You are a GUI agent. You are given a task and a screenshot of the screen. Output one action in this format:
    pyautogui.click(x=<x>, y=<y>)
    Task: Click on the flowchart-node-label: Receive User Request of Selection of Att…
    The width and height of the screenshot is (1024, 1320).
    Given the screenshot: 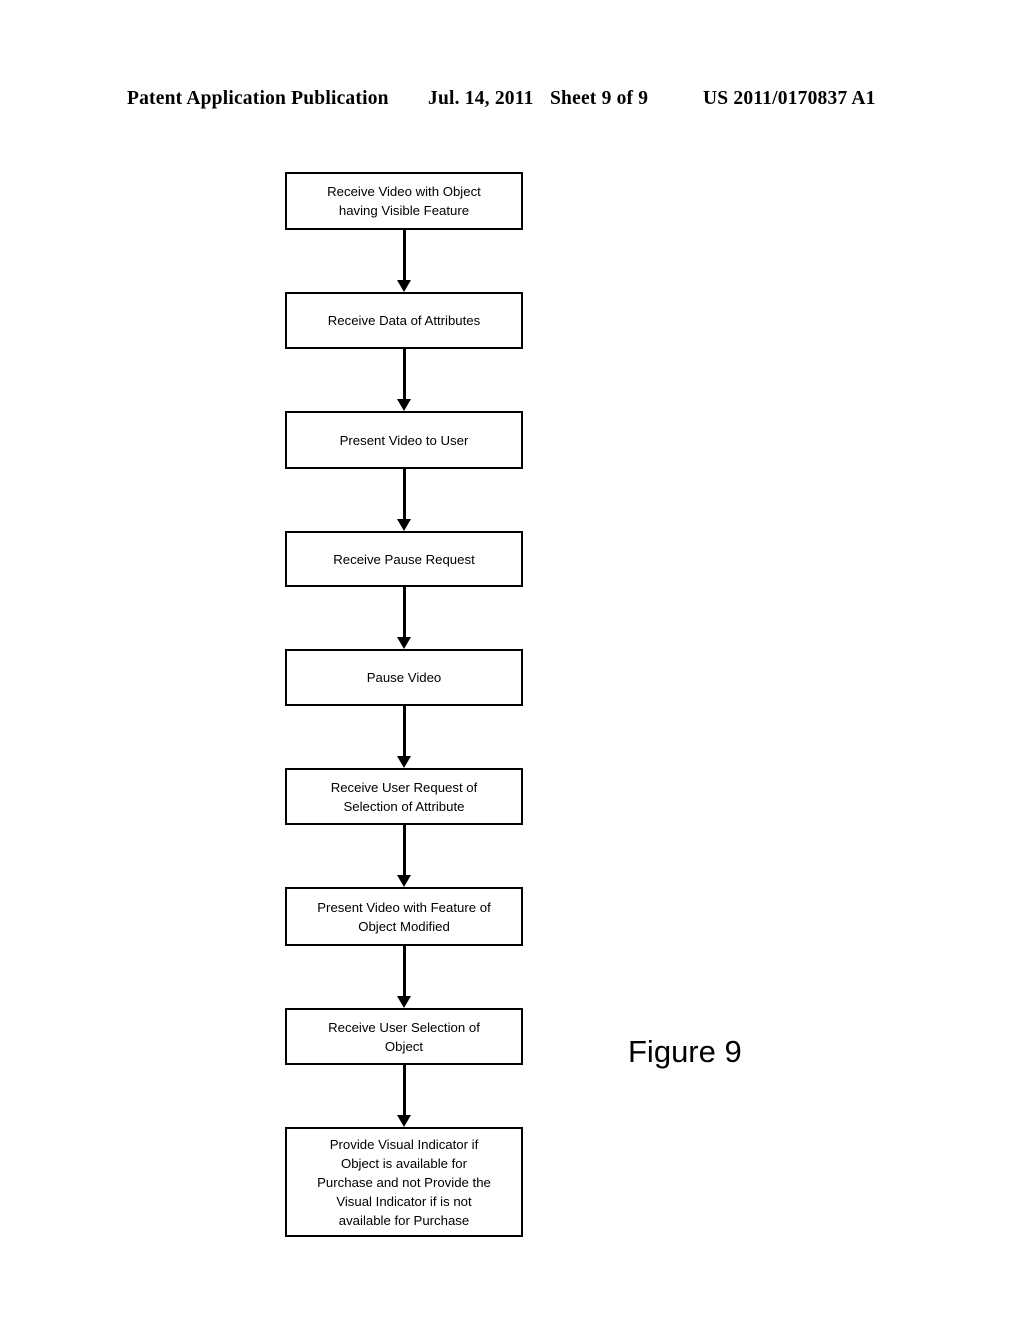 What is the action you would take?
    pyautogui.click(x=404, y=796)
    